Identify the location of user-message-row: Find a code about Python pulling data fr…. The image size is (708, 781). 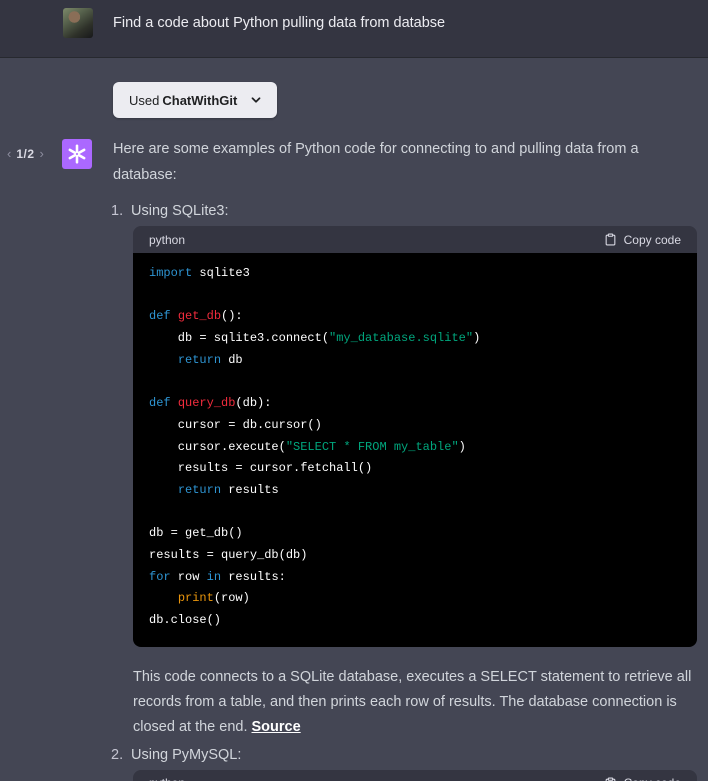
(354, 29).